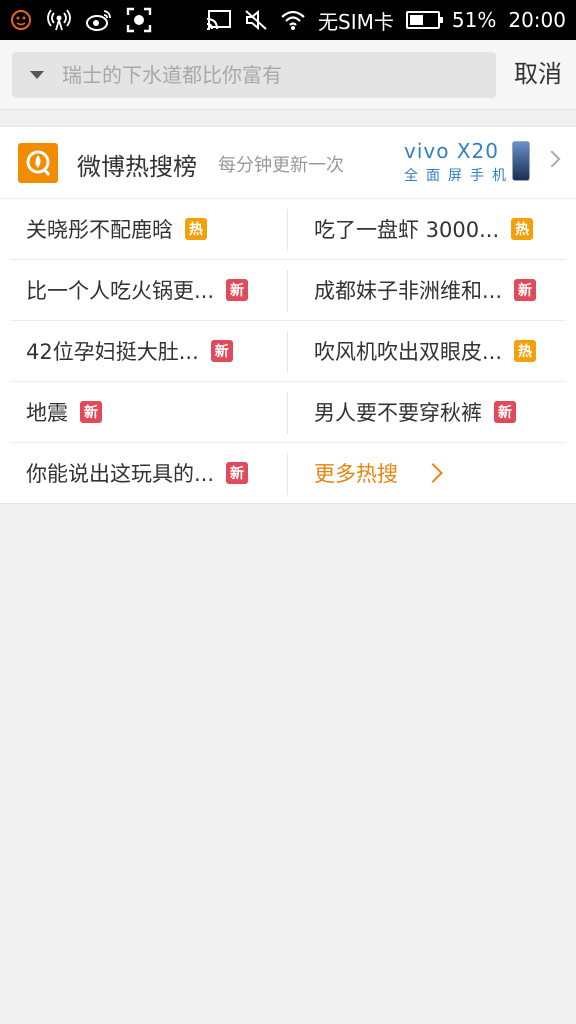  What do you see at coordinates (356, 474) in the screenshot?
I see `more-hot-searches-label: 更多热搜` at bounding box center [356, 474].